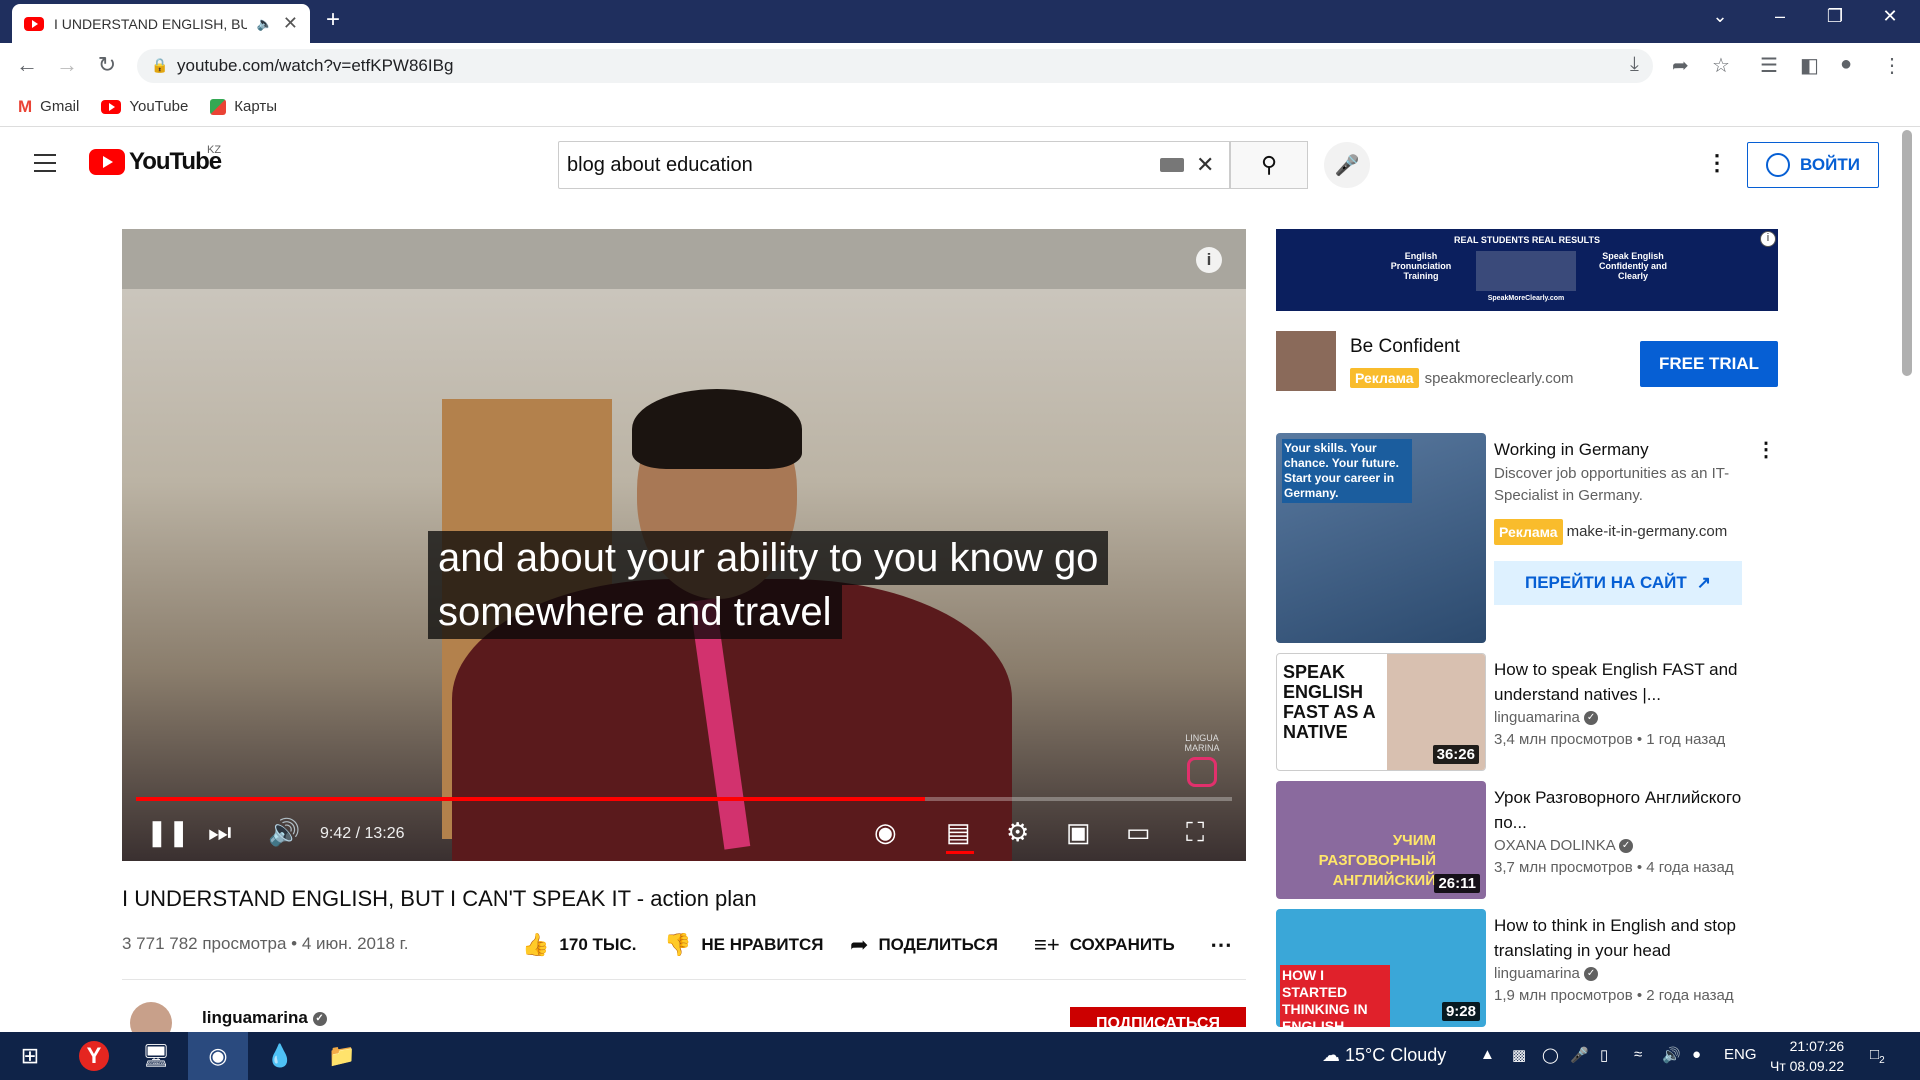 The height and width of the screenshot is (1080, 1920). I want to click on progress-played, so click(531, 799).